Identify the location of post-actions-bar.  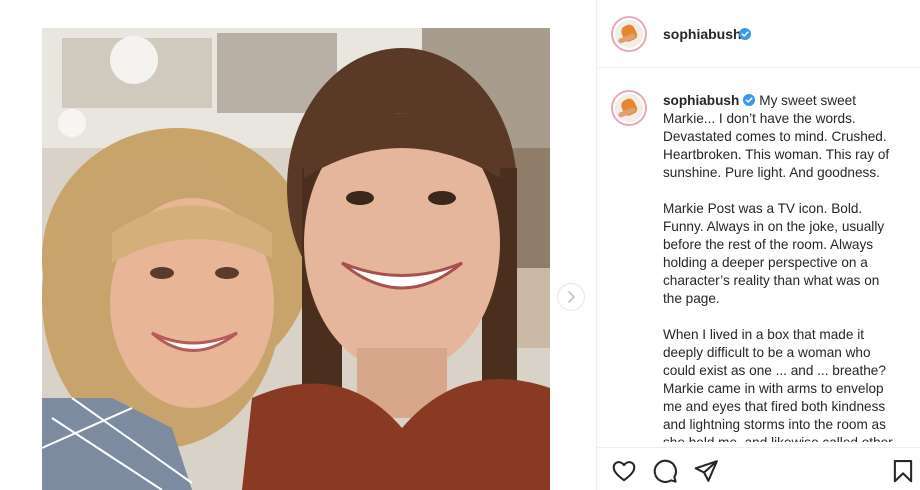
(758, 468).